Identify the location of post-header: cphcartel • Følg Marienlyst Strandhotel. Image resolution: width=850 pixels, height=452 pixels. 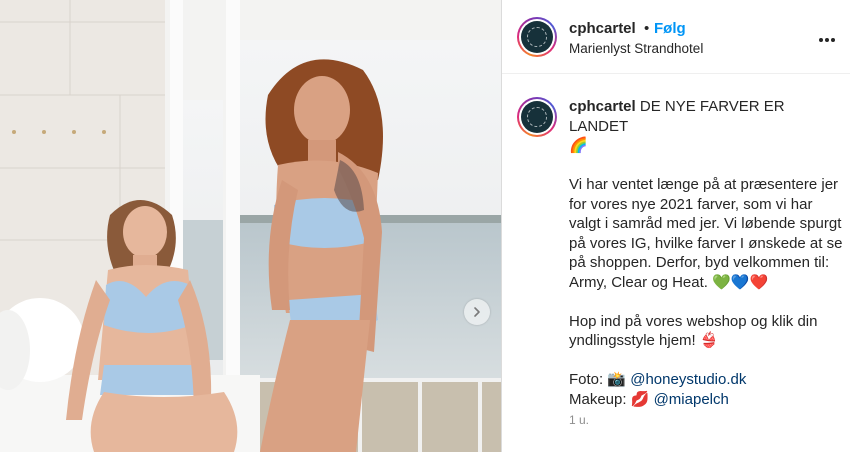
(676, 37).